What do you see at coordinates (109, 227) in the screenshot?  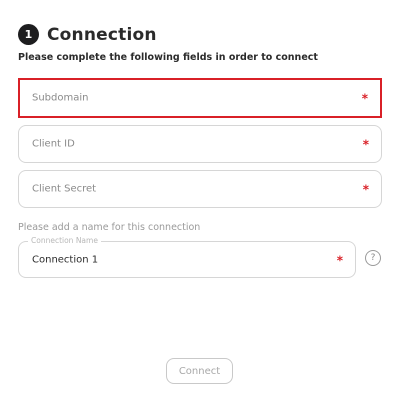 I see `name-instructions: Please add a name for this connection` at bounding box center [109, 227].